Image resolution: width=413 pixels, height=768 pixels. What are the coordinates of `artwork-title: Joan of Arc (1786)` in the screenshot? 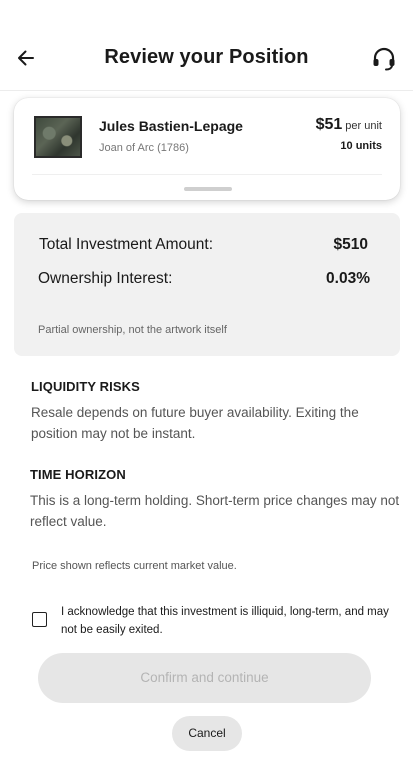 It's located at (144, 148).